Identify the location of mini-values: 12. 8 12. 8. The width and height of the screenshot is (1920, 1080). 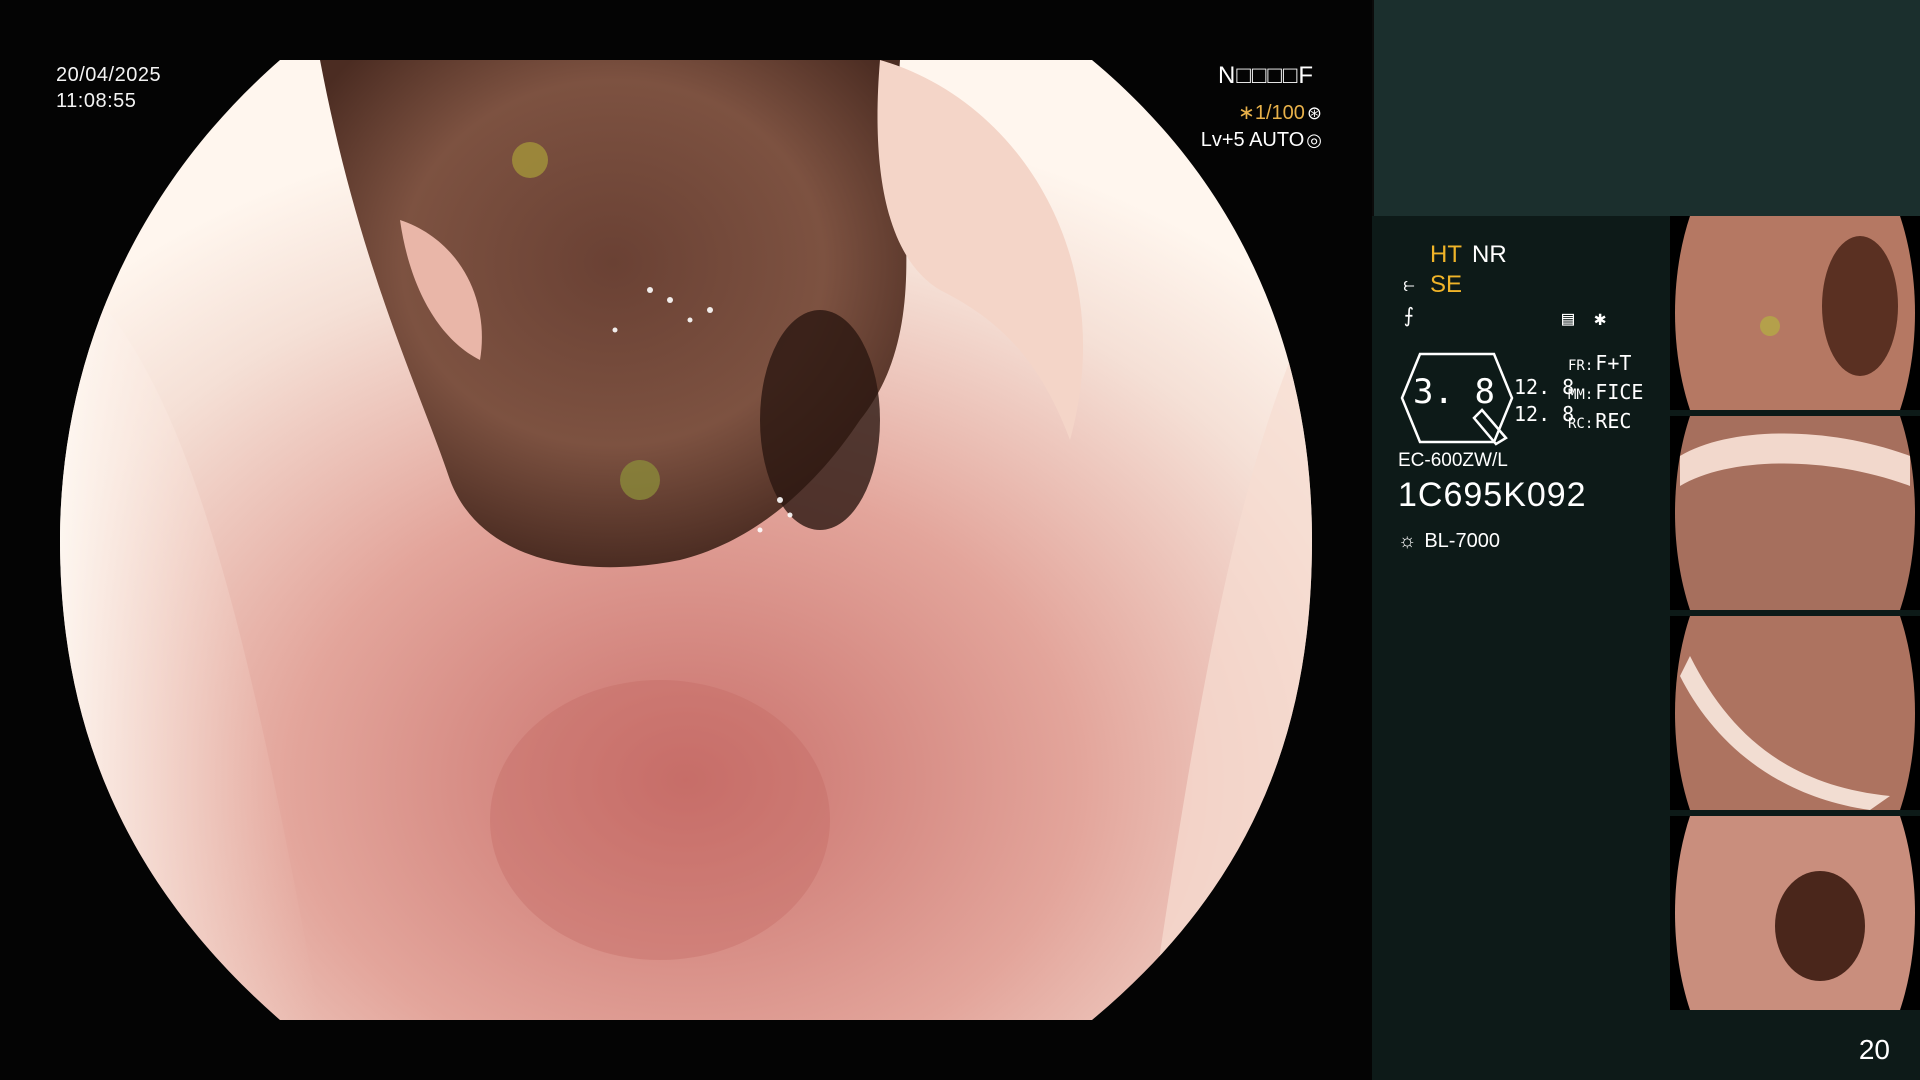
(1544, 401).